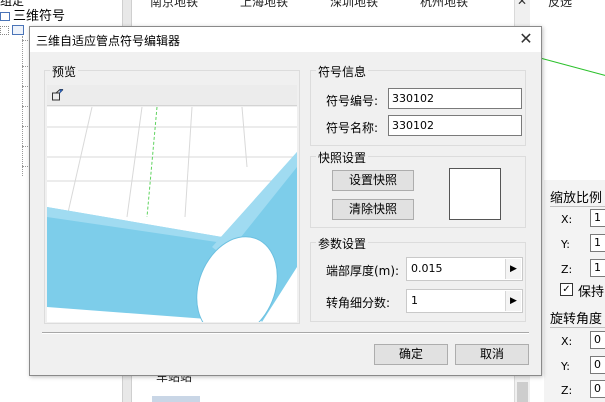  What do you see at coordinates (565, 366) in the screenshot?
I see `rotation-y-label: Y:` at bounding box center [565, 366].